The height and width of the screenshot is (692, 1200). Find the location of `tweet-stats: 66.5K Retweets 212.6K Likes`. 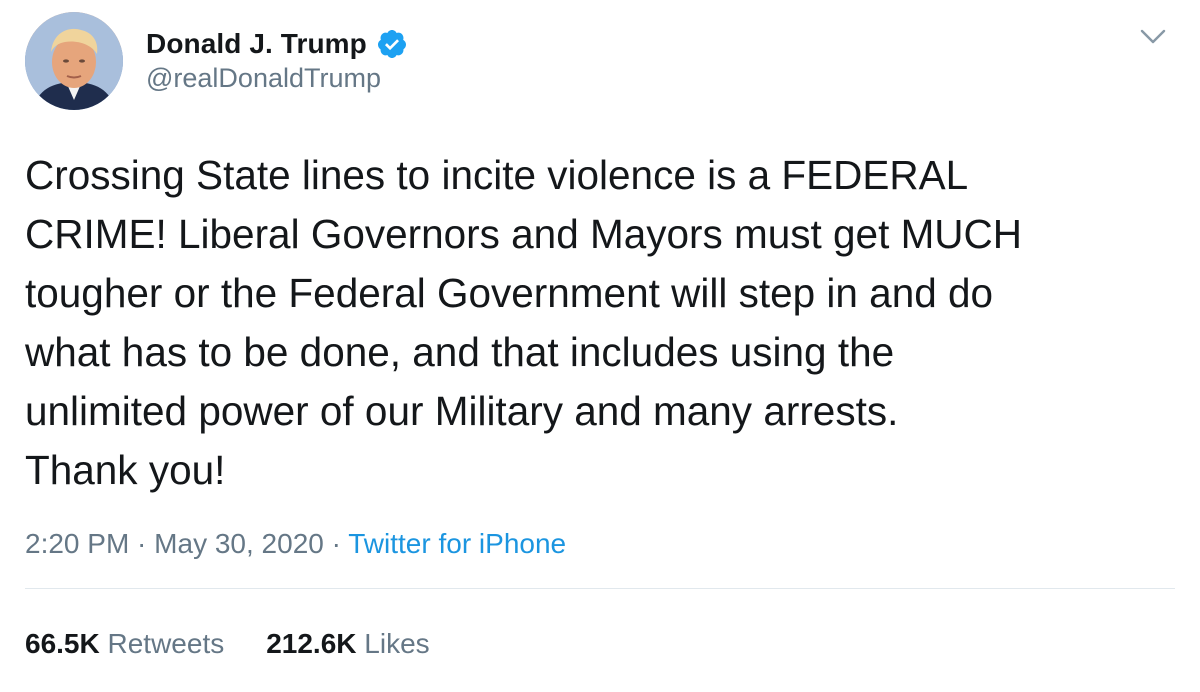

tweet-stats: 66.5K Retweets 212.6K Likes is located at coordinates (248, 644).